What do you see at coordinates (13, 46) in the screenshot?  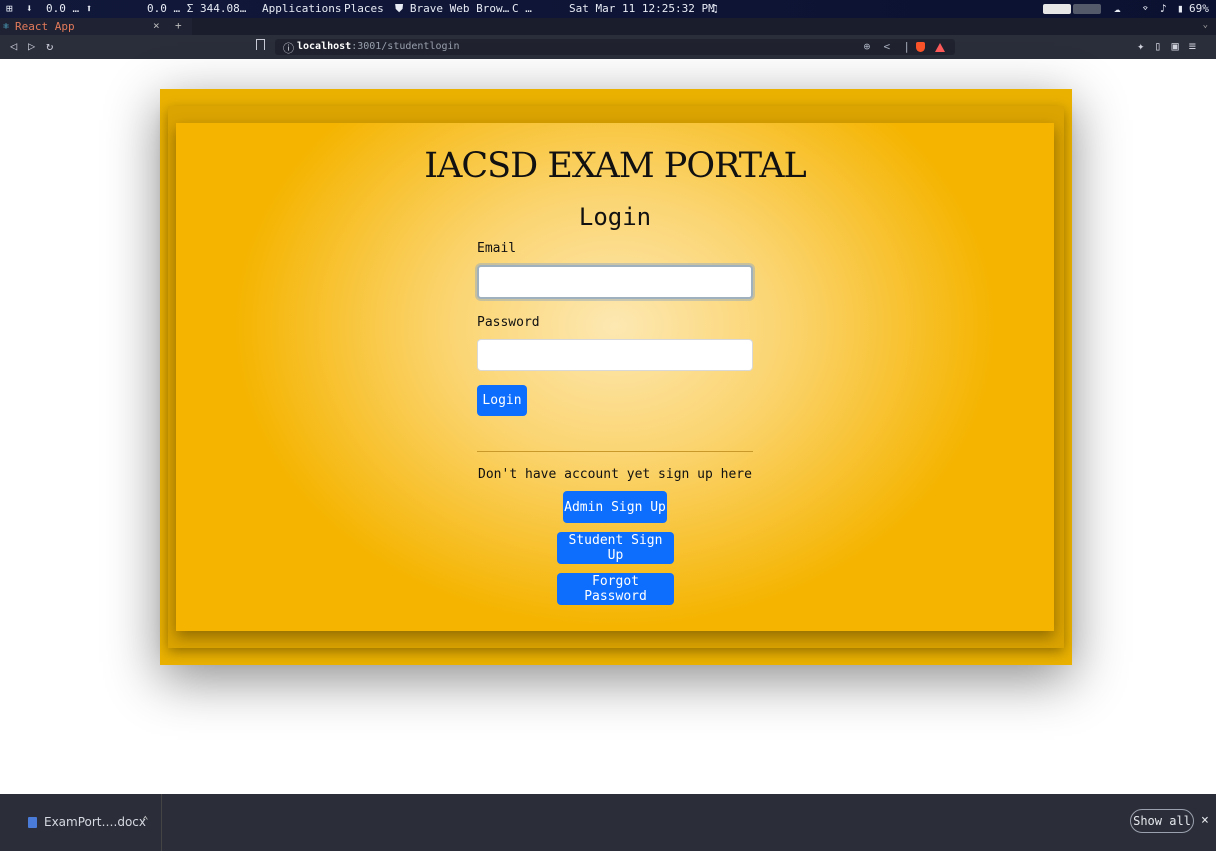 I see `back-icon: ◁` at bounding box center [13, 46].